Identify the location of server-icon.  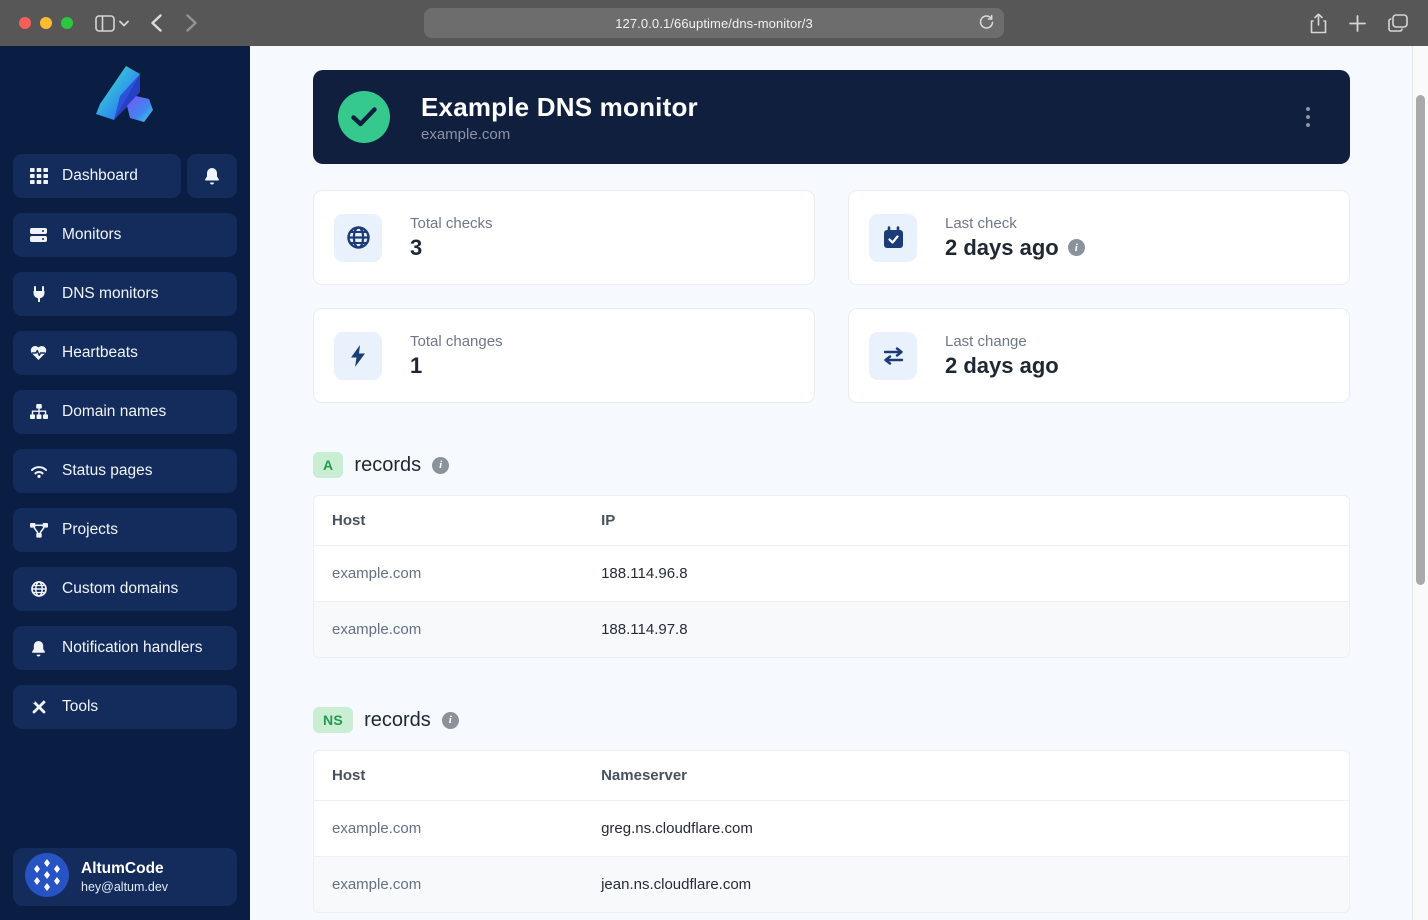
(38, 235).